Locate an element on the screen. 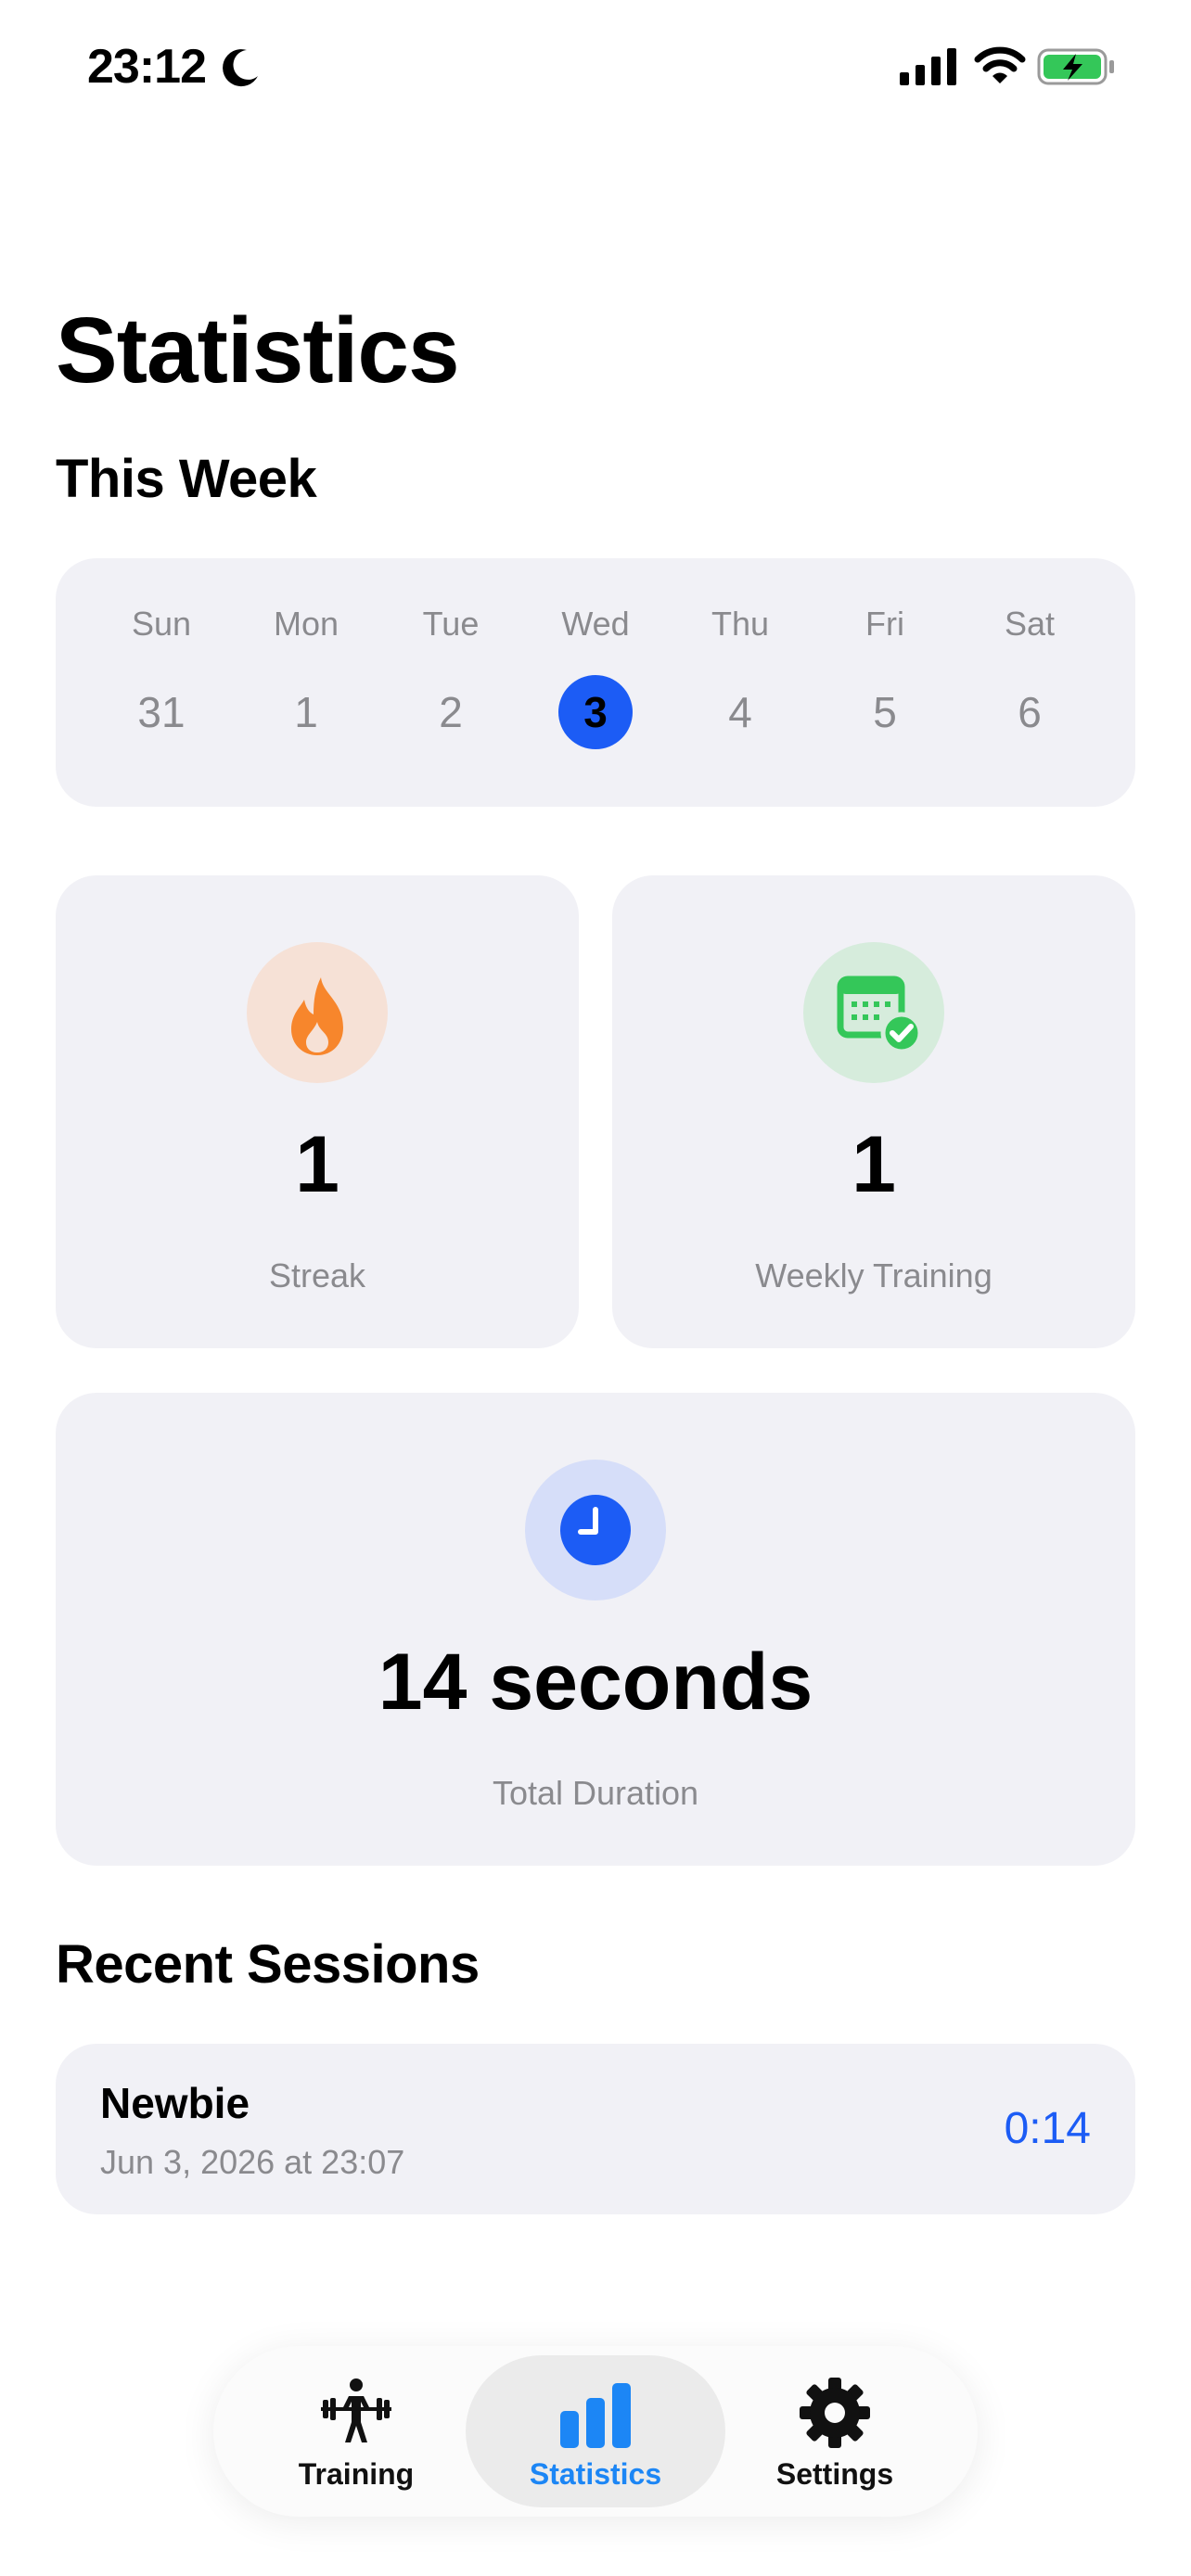  weekly-training-value: 1 is located at coordinates (874, 1164).